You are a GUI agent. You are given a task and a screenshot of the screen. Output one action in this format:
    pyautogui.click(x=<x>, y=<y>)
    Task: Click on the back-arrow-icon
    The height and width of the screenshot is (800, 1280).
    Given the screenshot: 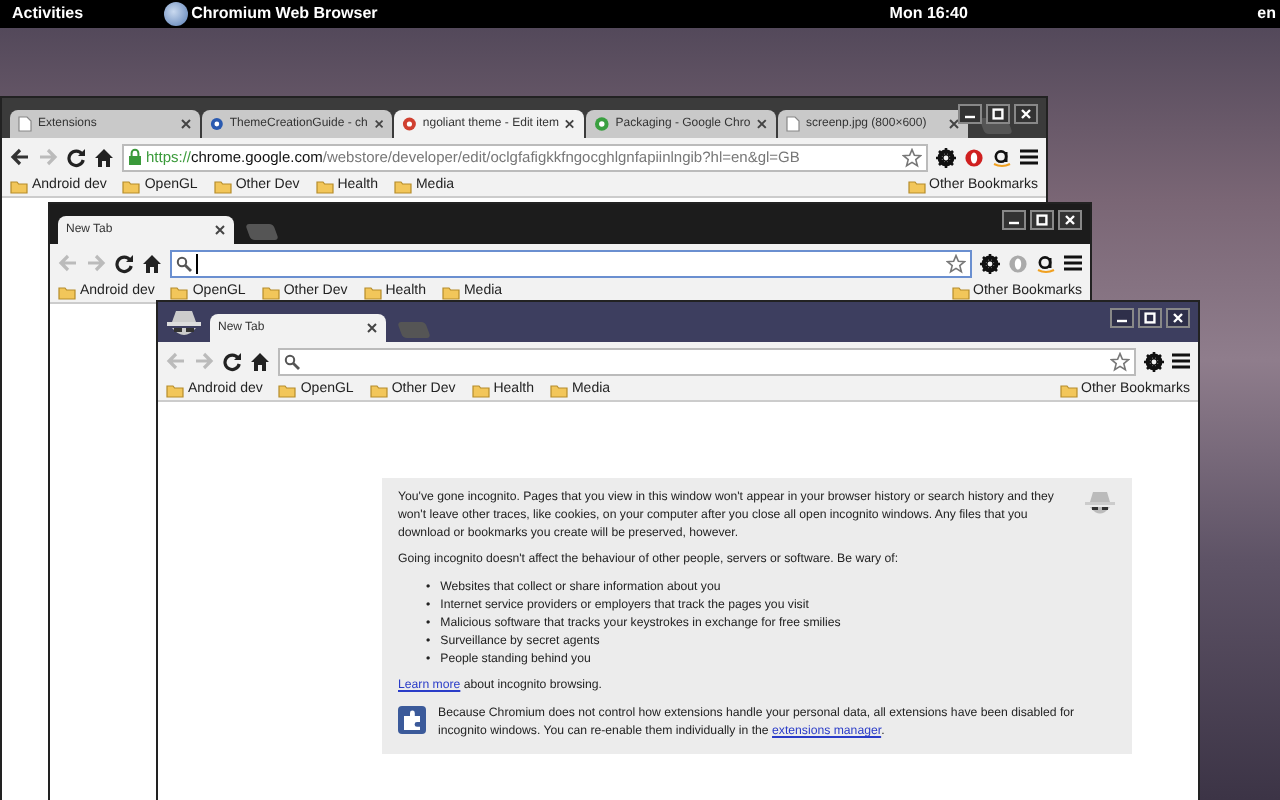 What is the action you would take?
    pyautogui.click(x=20, y=157)
    